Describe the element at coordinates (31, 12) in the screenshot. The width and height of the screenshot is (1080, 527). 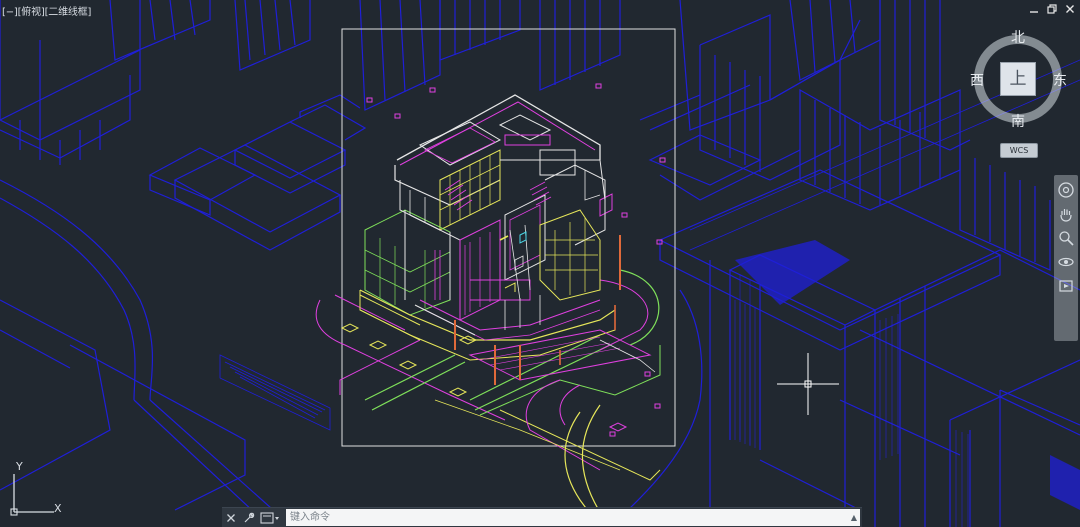
I see `view-menu: [俯视]` at that location.